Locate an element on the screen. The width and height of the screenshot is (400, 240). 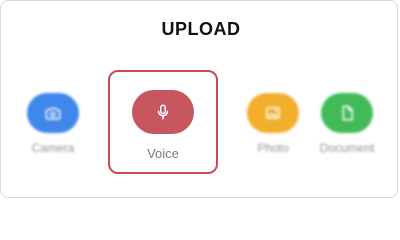
document-label: Document is located at coordinates (347, 148).